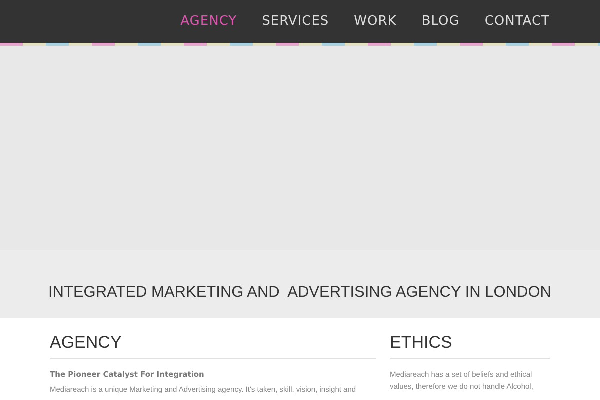 Image resolution: width=600 pixels, height=400 pixels. Describe the element at coordinates (86, 343) in the screenshot. I see `section-heading: AGENCY` at that location.